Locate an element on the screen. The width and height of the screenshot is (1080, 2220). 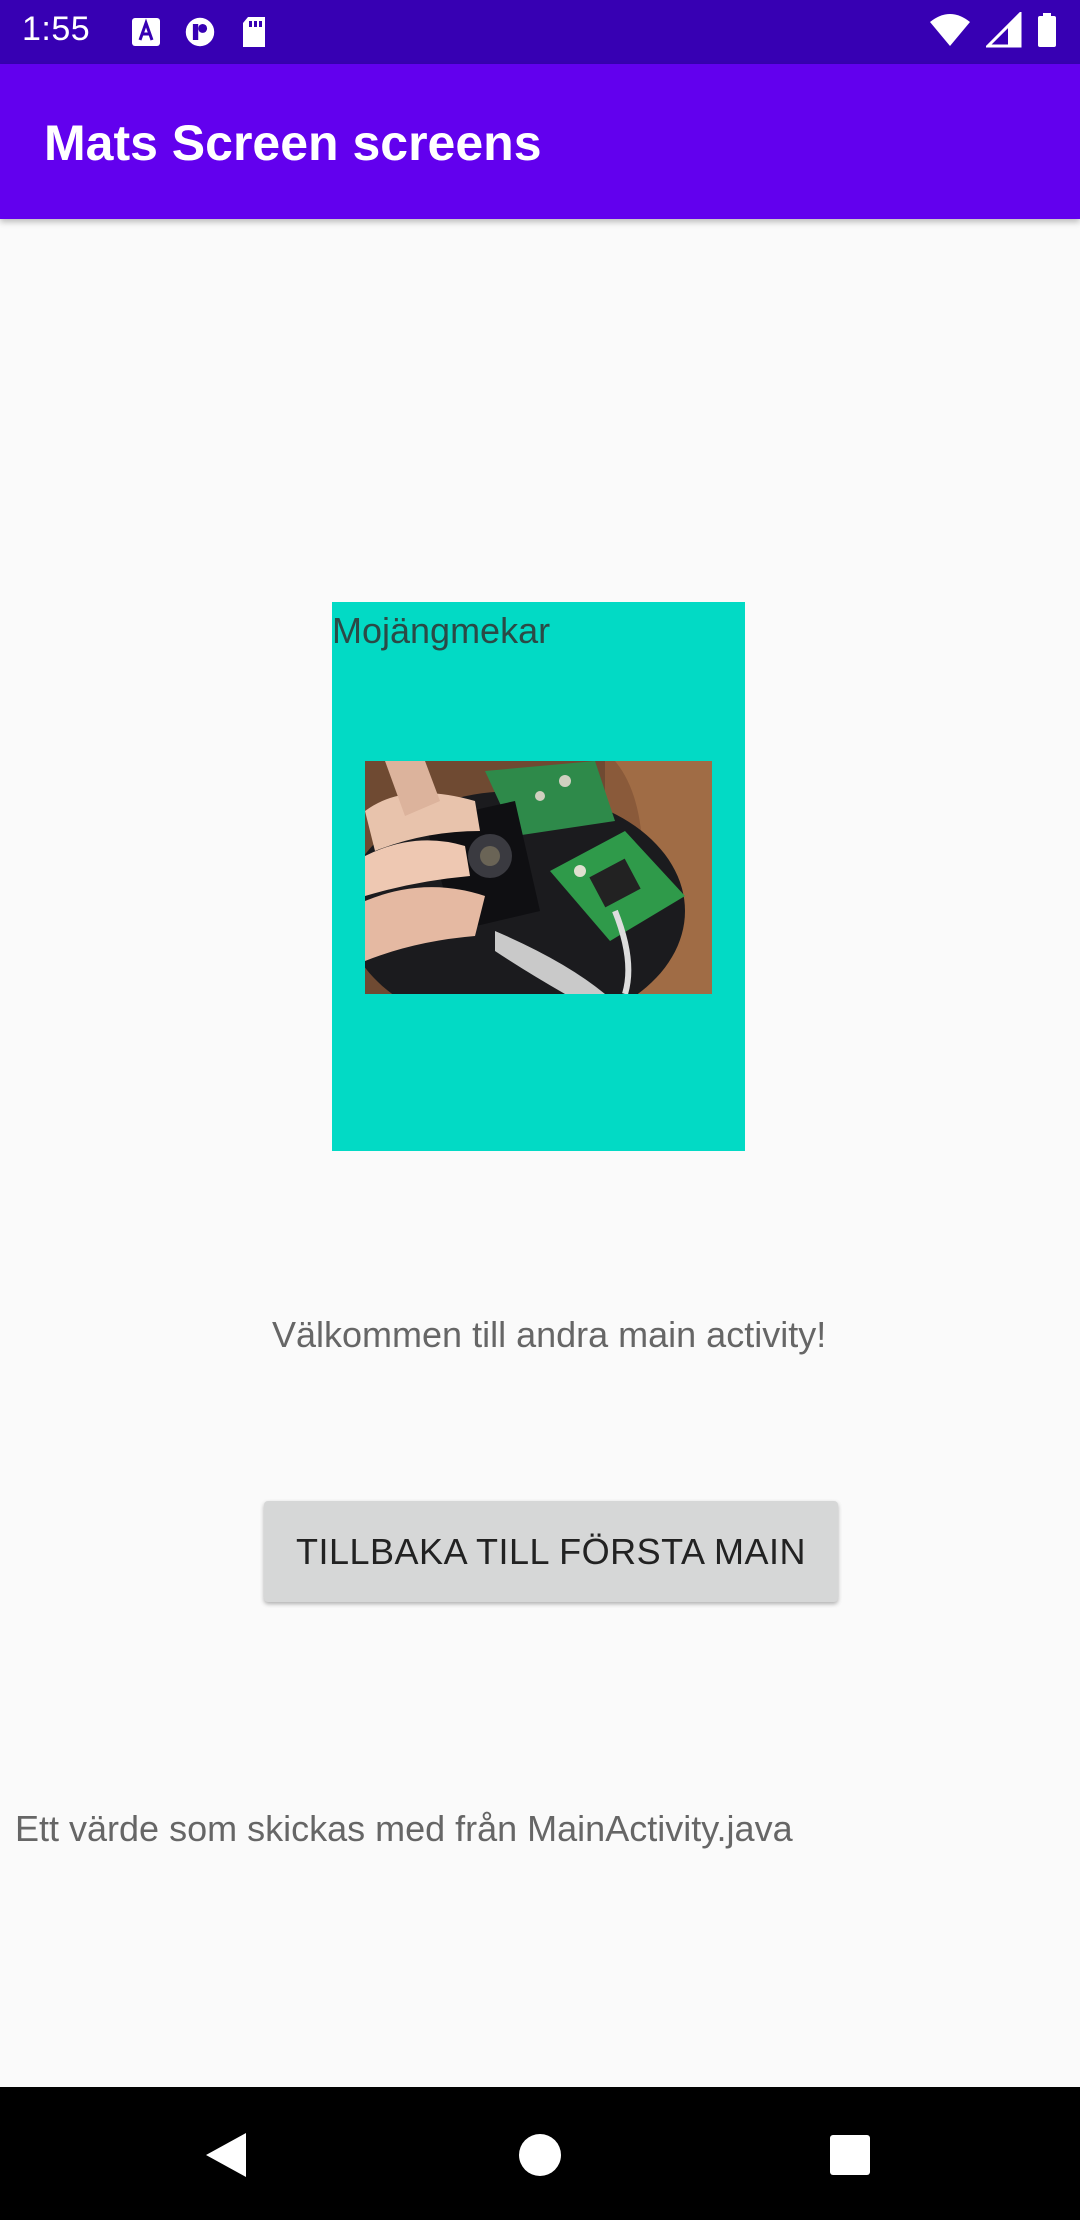
home-circle-icon is located at coordinates (540, 2155).